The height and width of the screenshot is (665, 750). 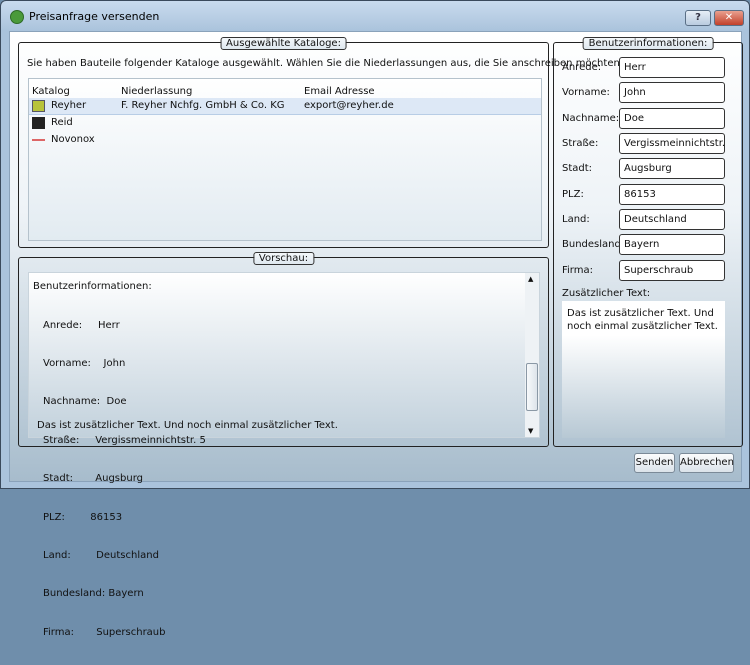 I want to click on label-nachname: Nachname:, so click(x=591, y=118).